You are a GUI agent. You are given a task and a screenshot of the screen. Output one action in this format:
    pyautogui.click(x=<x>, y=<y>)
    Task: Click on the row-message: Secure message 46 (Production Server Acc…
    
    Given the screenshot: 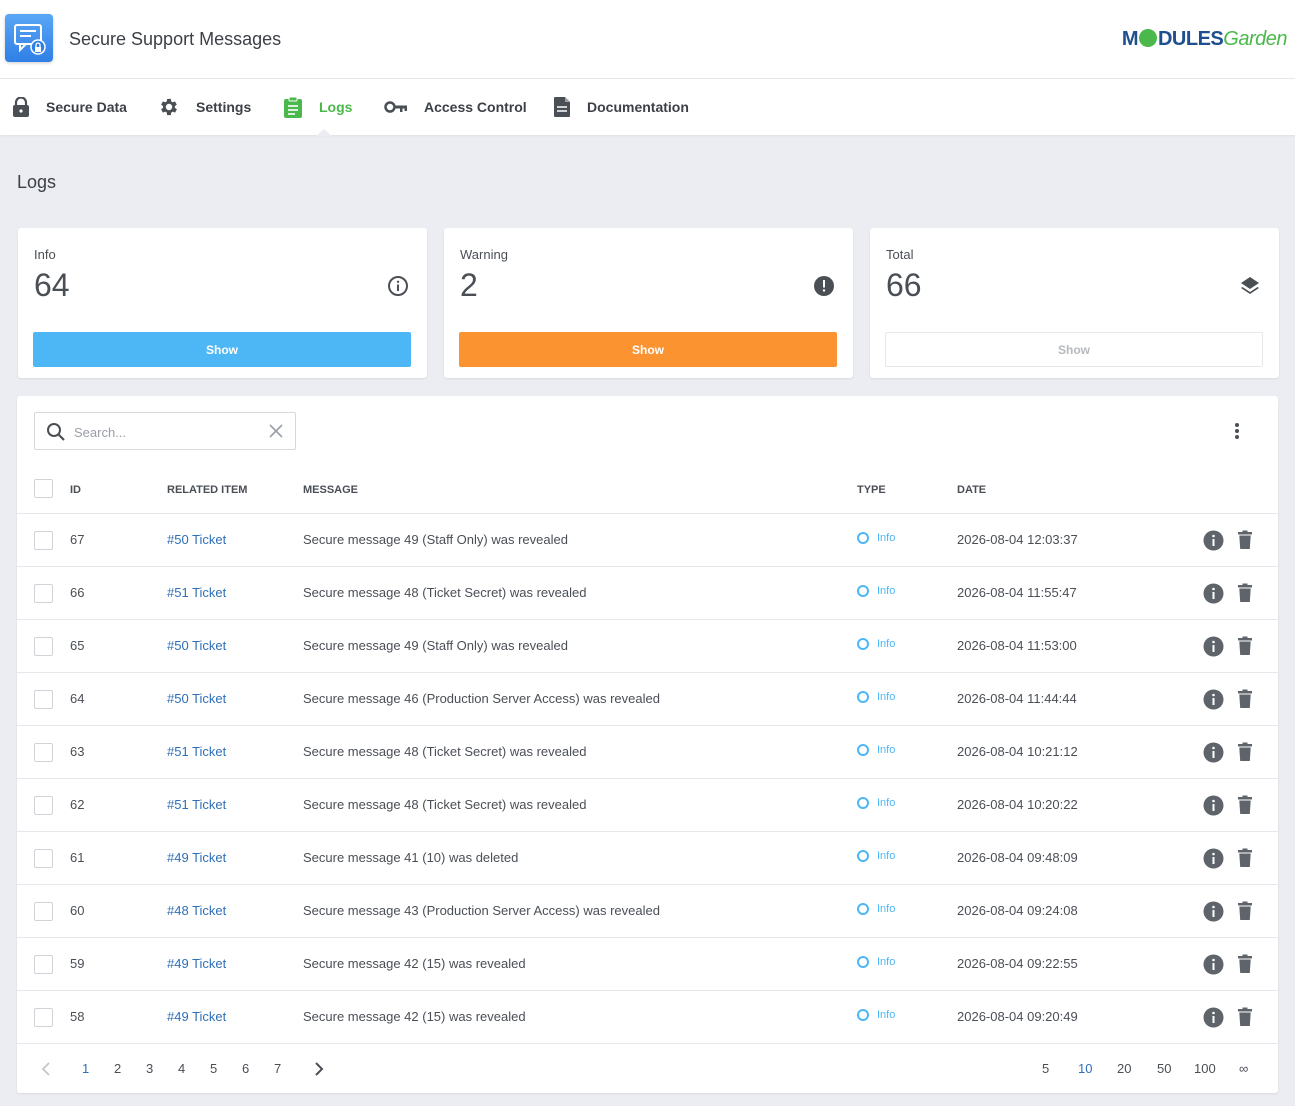 What is the action you would take?
    pyautogui.click(x=481, y=698)
    